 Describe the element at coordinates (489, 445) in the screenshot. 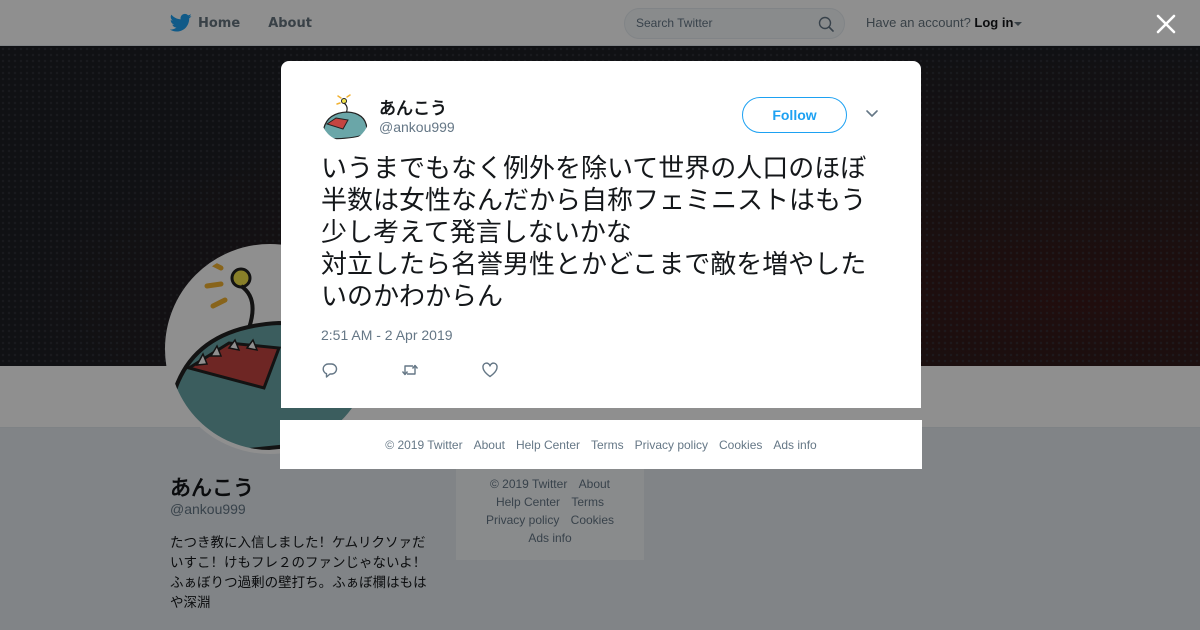

I see `modal-footer-about: About` at that location.